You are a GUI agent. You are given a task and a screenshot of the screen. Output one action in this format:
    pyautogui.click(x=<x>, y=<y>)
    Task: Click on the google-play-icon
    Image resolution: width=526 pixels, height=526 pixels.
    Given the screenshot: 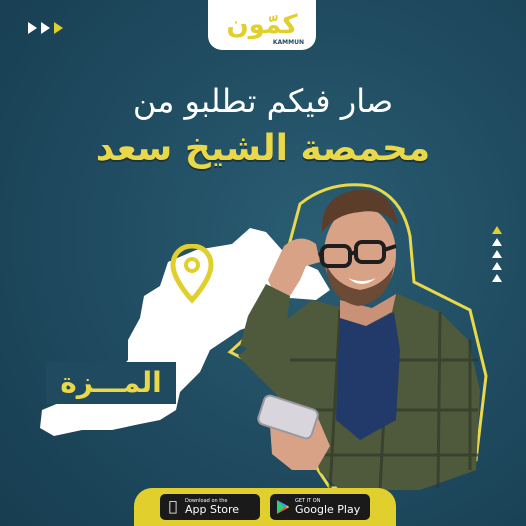 What is the action you would take?
    pyautogui.click(x=283, y=507)
    